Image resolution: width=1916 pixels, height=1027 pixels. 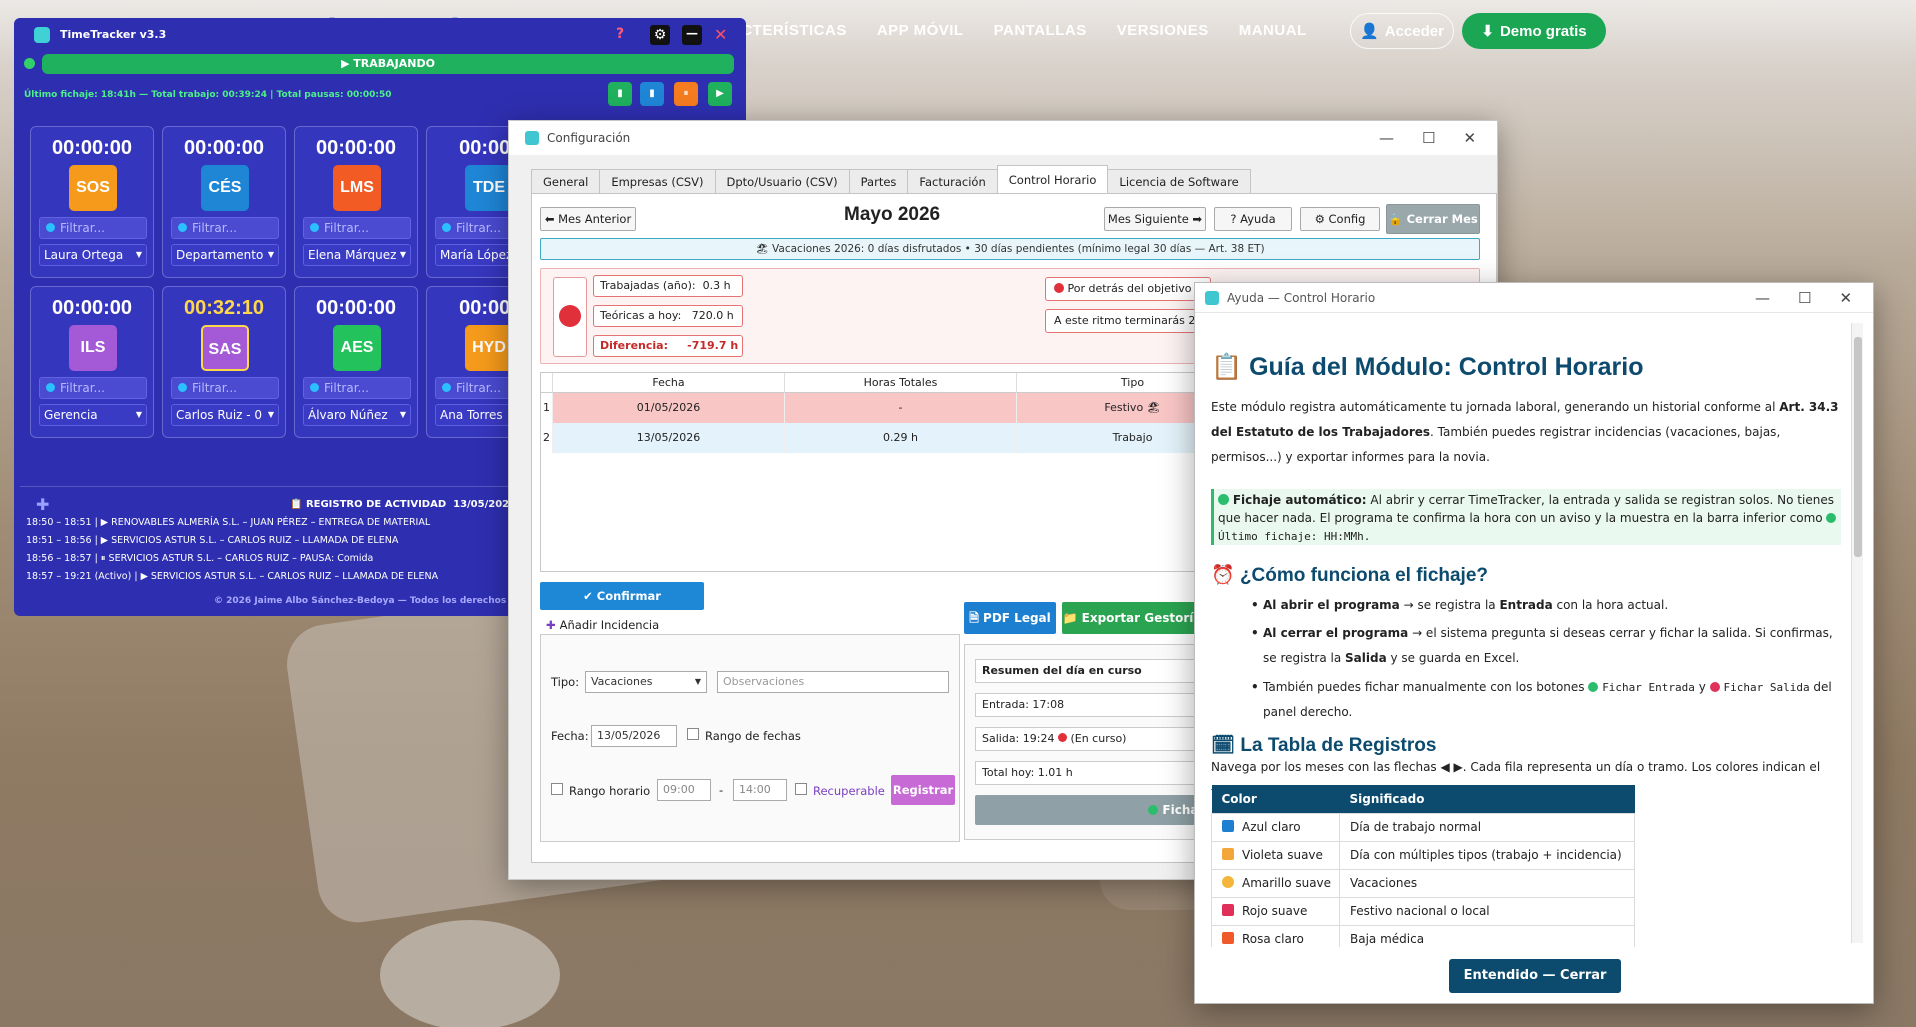 What do you see at coordinates (1340, 219) in the screenshot?
I see `config-button: ⚙ Config` at bounding box center [1340, 219].